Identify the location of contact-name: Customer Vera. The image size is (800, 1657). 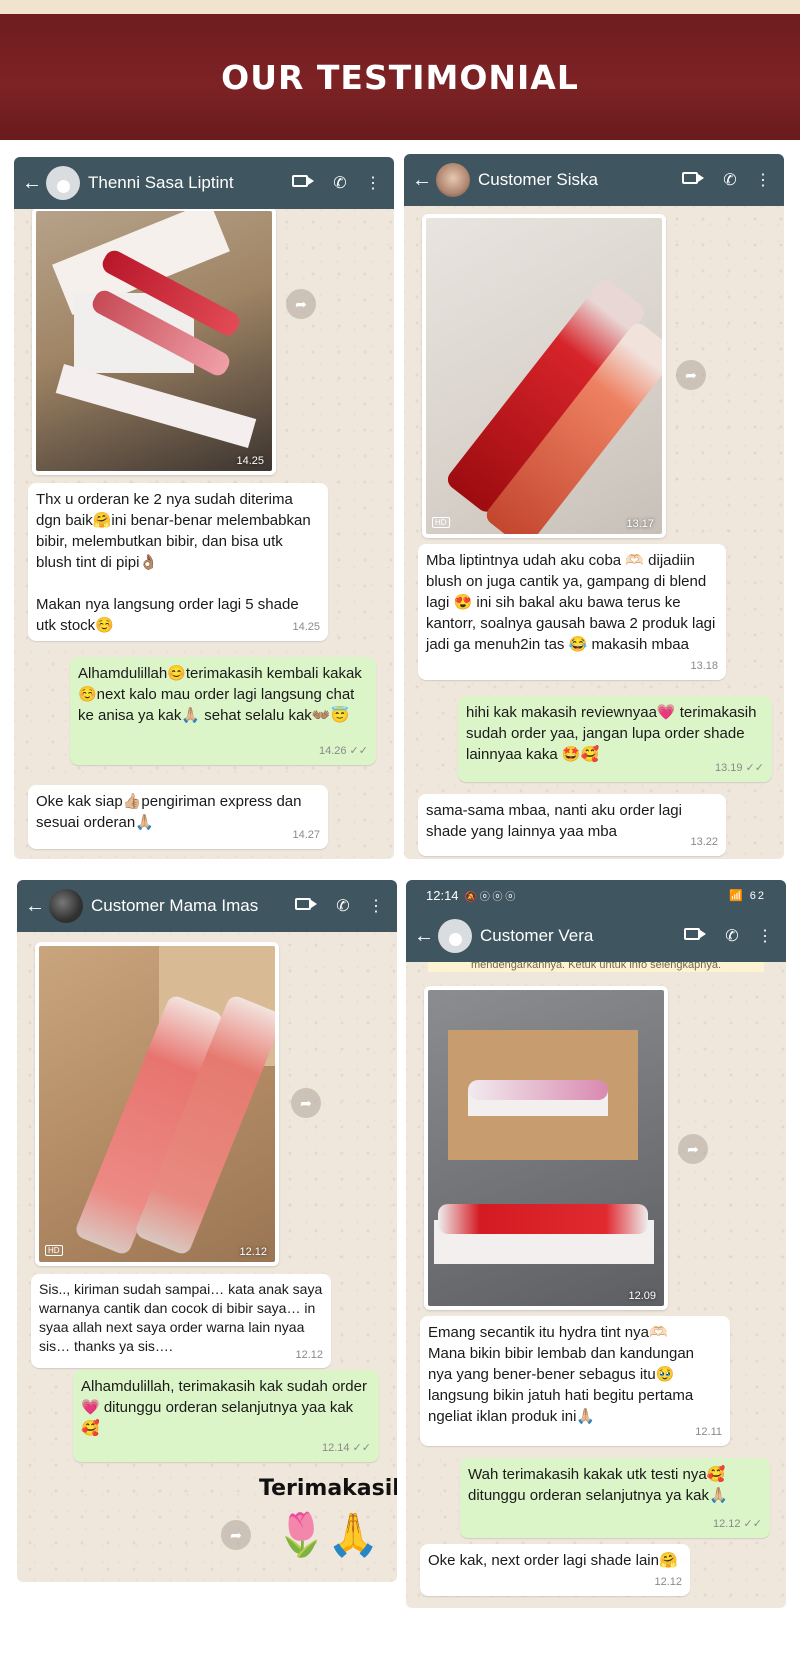
(576, 936).